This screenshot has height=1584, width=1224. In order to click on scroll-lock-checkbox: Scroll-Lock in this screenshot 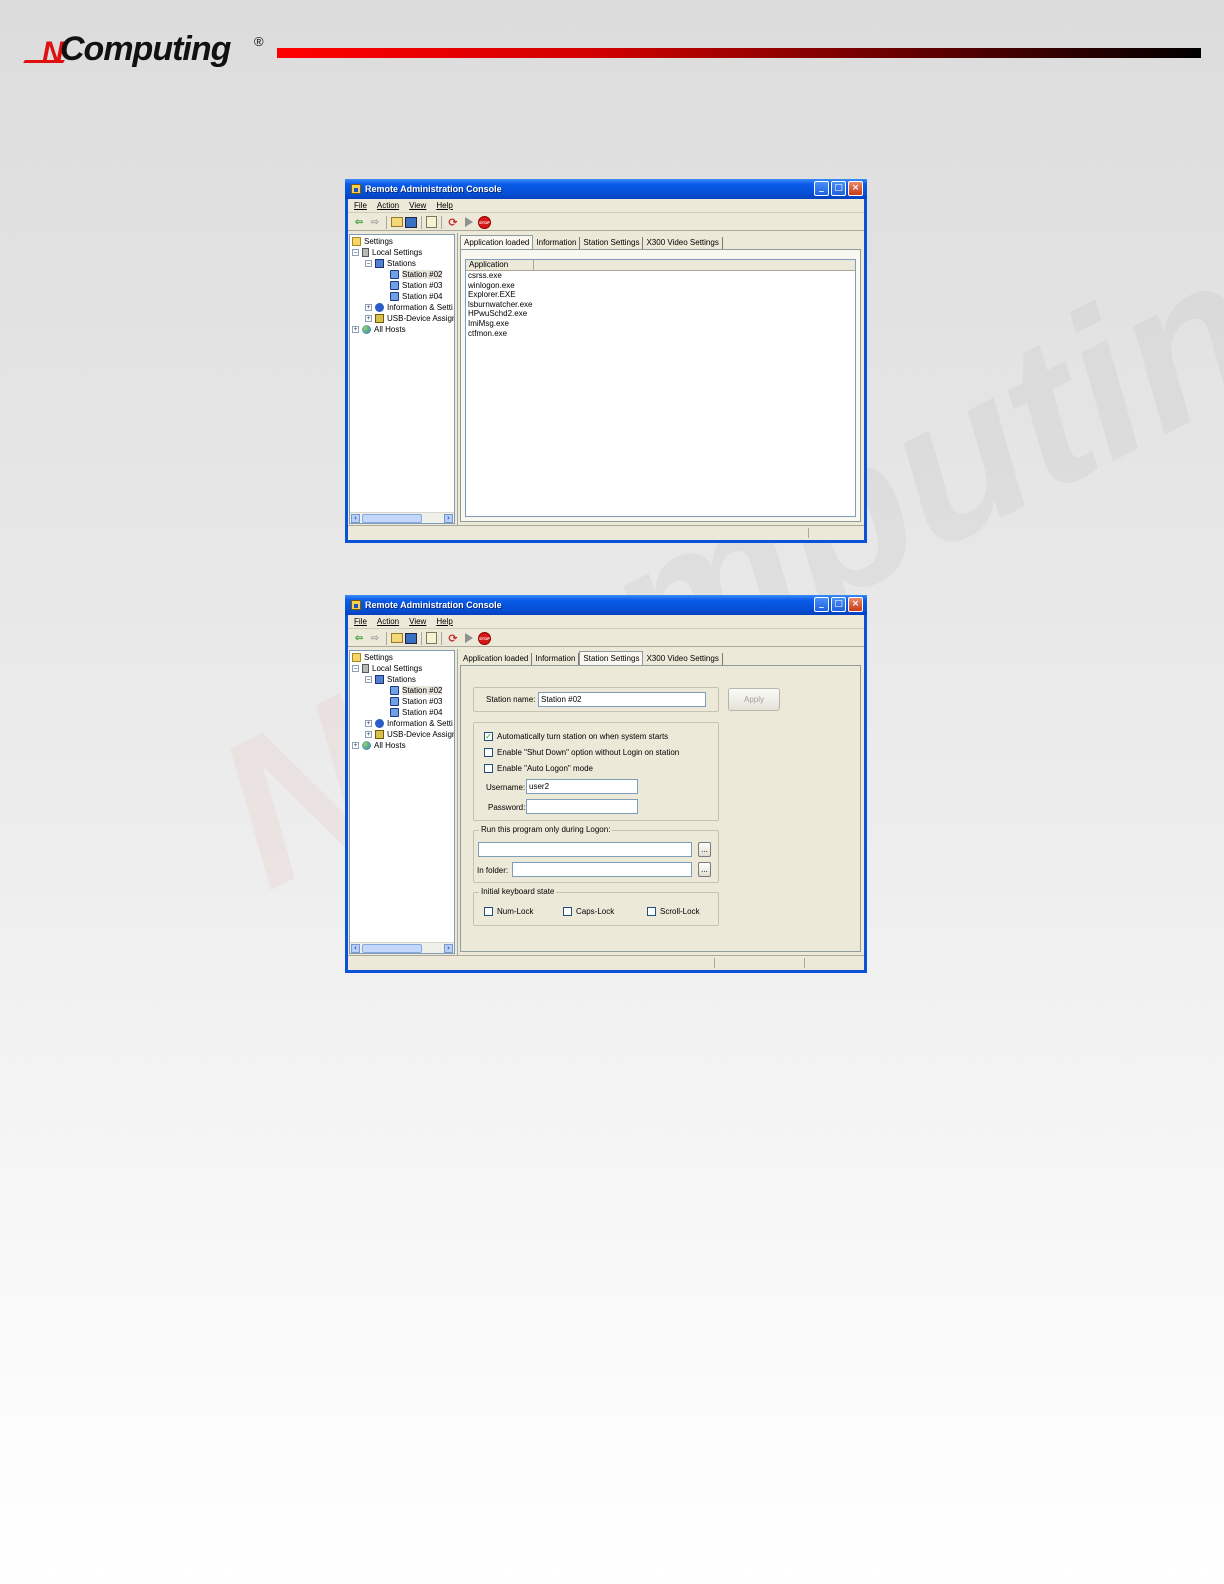, I will do `click(673, 911)`.